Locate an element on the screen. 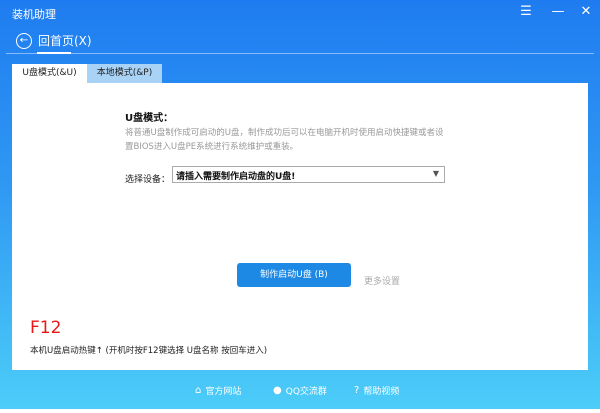  section-heading: U盘模式： is located at coordinates (149, 118).